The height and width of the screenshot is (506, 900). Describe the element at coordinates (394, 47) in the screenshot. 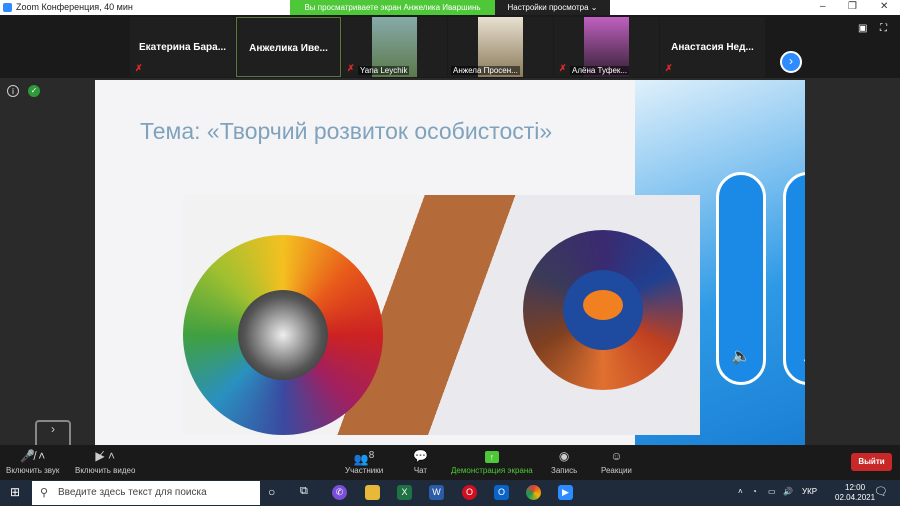

I see `participant-tile: ✗ Yana Leychik` at that location.